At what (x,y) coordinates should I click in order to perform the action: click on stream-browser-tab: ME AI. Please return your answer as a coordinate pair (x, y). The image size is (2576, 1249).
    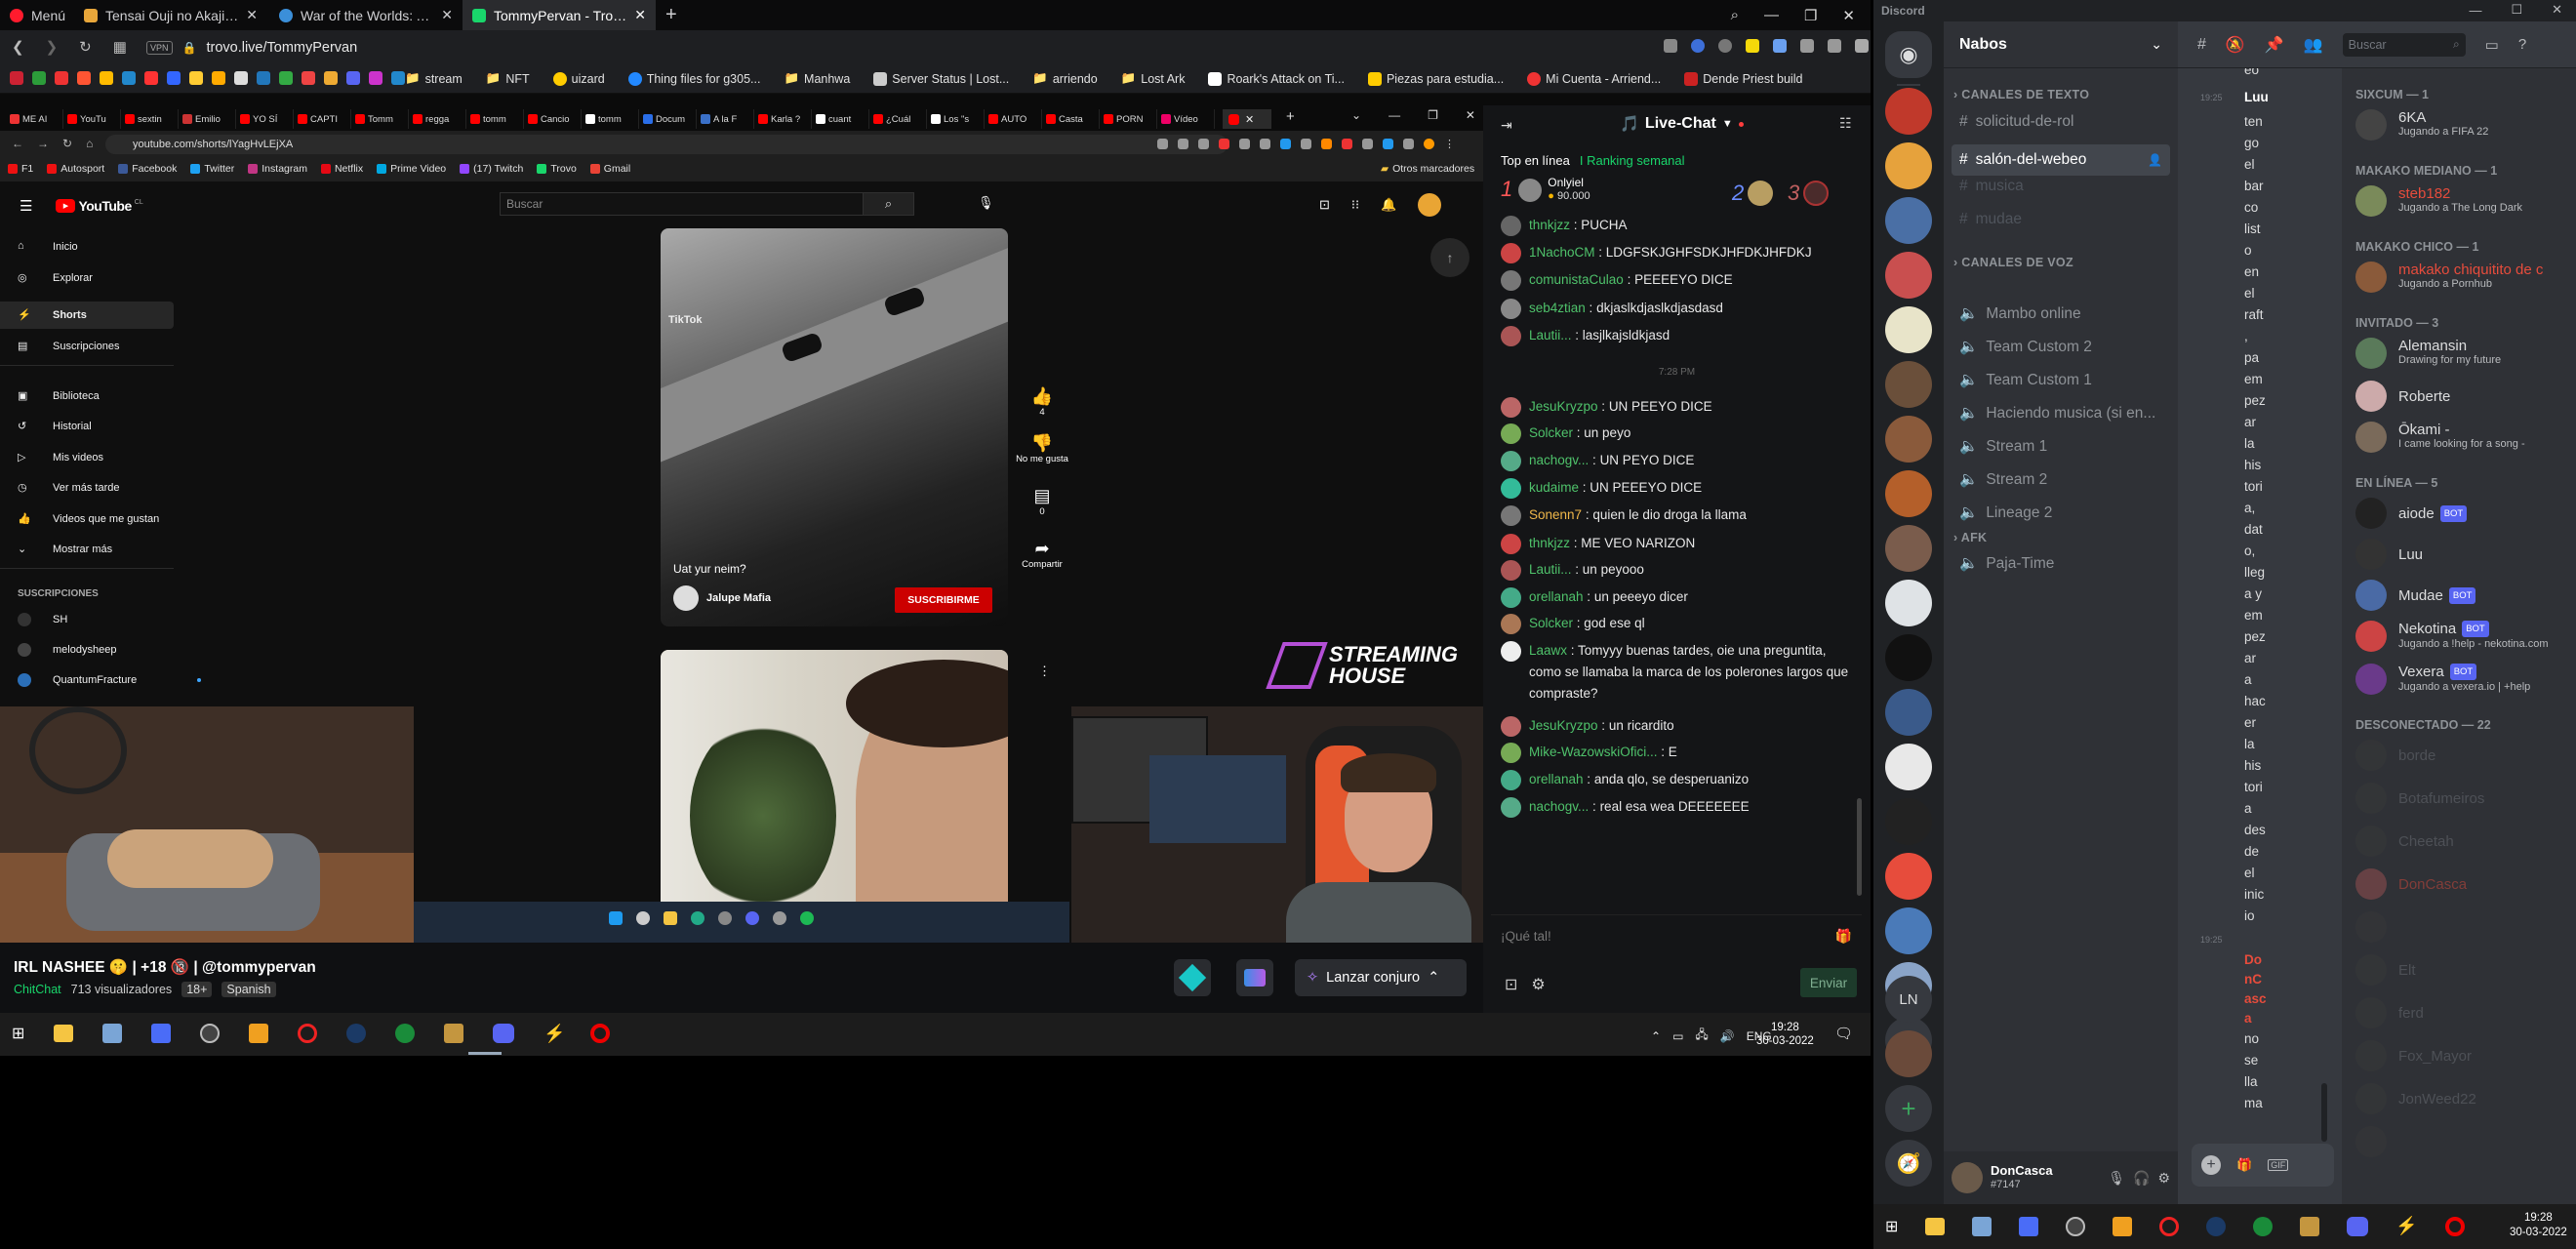
    Looking at the image, I should click on (34, 119).